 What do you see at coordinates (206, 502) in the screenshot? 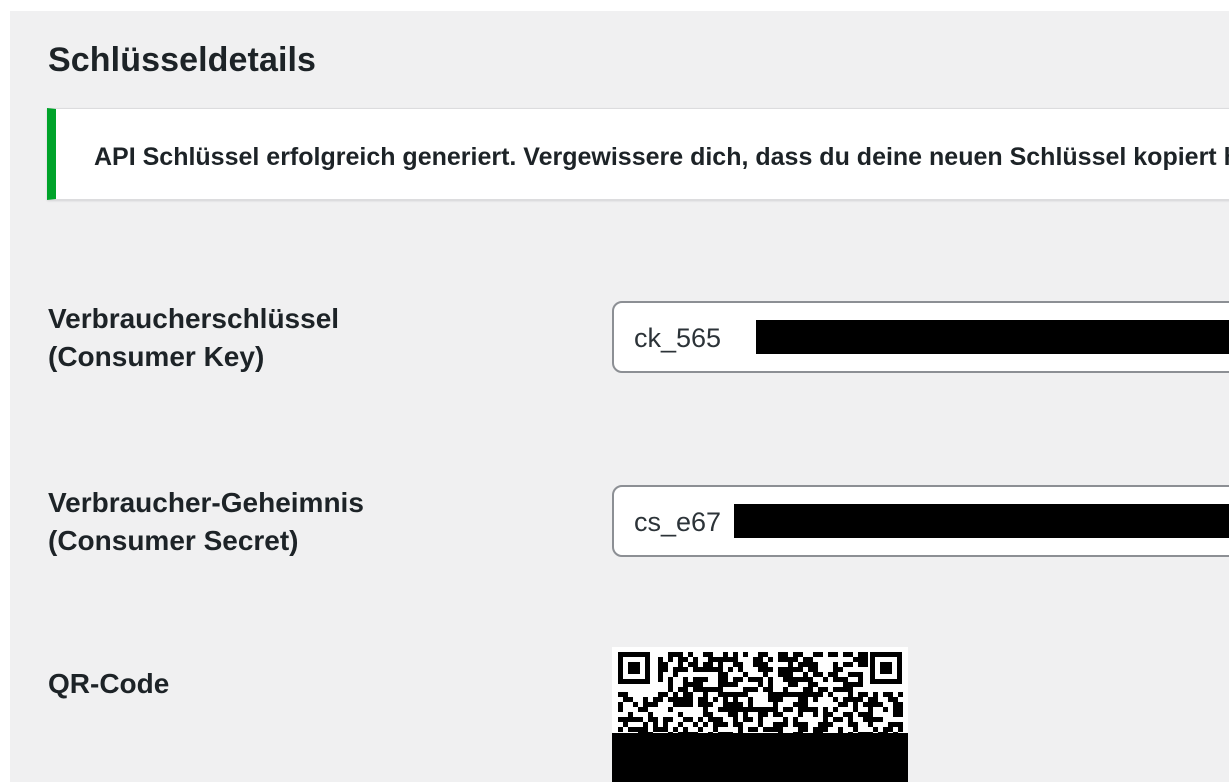
I see `consumer-secret-label-line1: Verbraucher-Geheimnis` at bounding box center [206, 502].